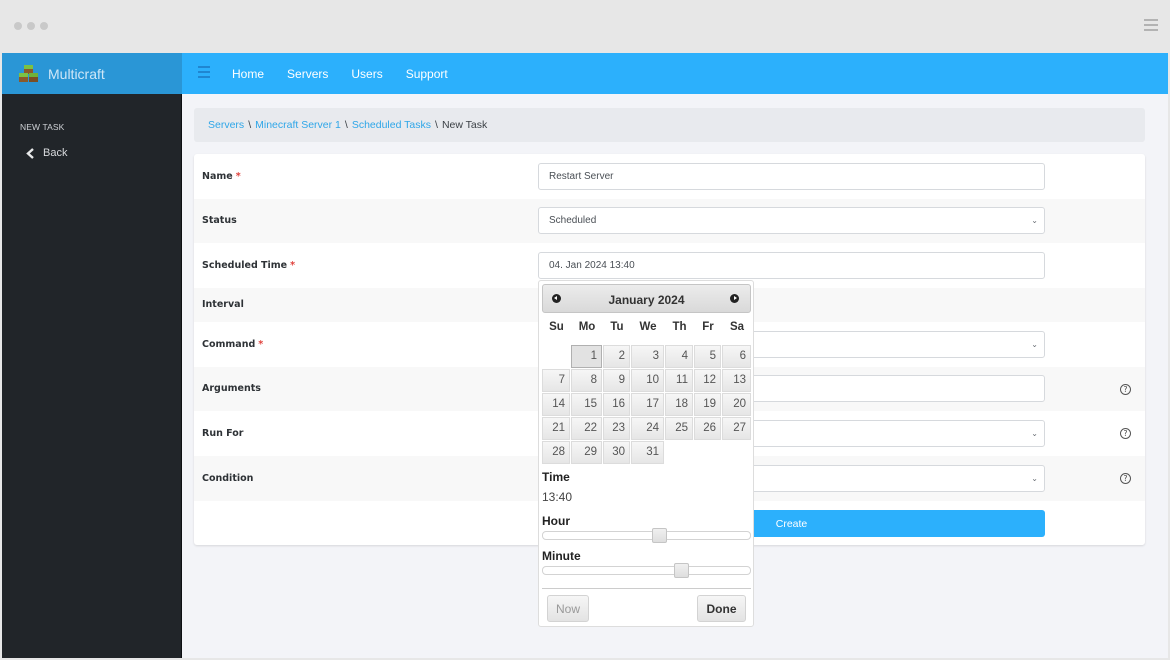 Image resolution: width=1170 pixels, height=660 pixels. Describe the element at coordinates (556, 404) in the screenshot. I see `calendar-day: 14` at that location.